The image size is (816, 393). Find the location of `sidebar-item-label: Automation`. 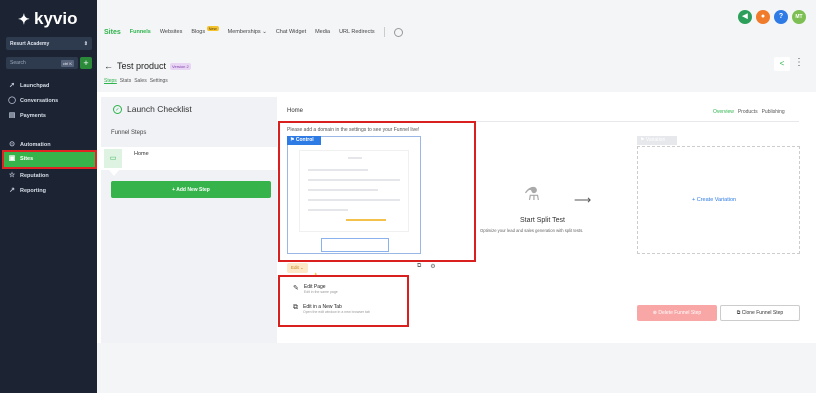

sidebar-item-label: Automation is located at coordinates (35, 145).